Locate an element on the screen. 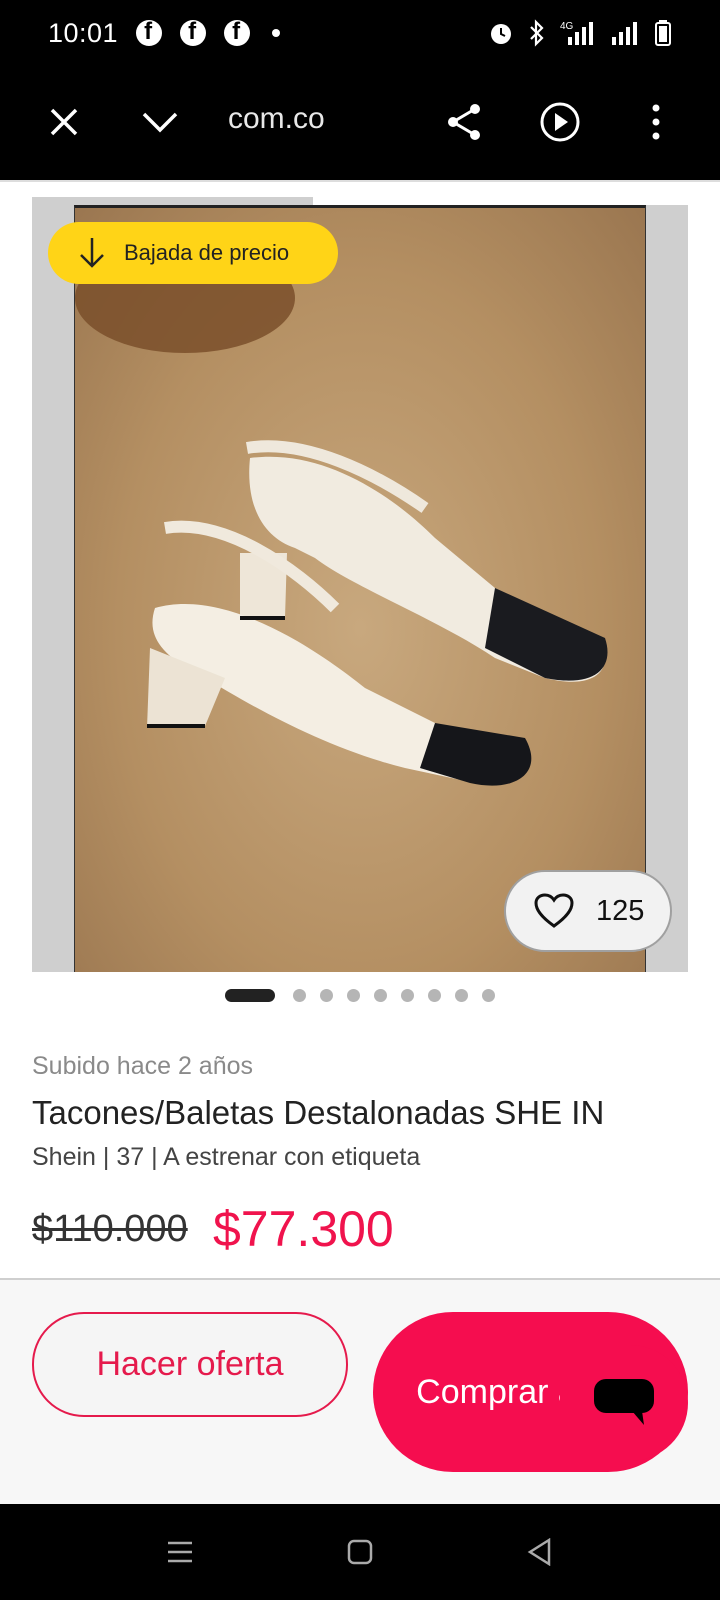 The width and height of the screenshot is (720, 1600). like-count: 125 is located at coordinates (620, 910).